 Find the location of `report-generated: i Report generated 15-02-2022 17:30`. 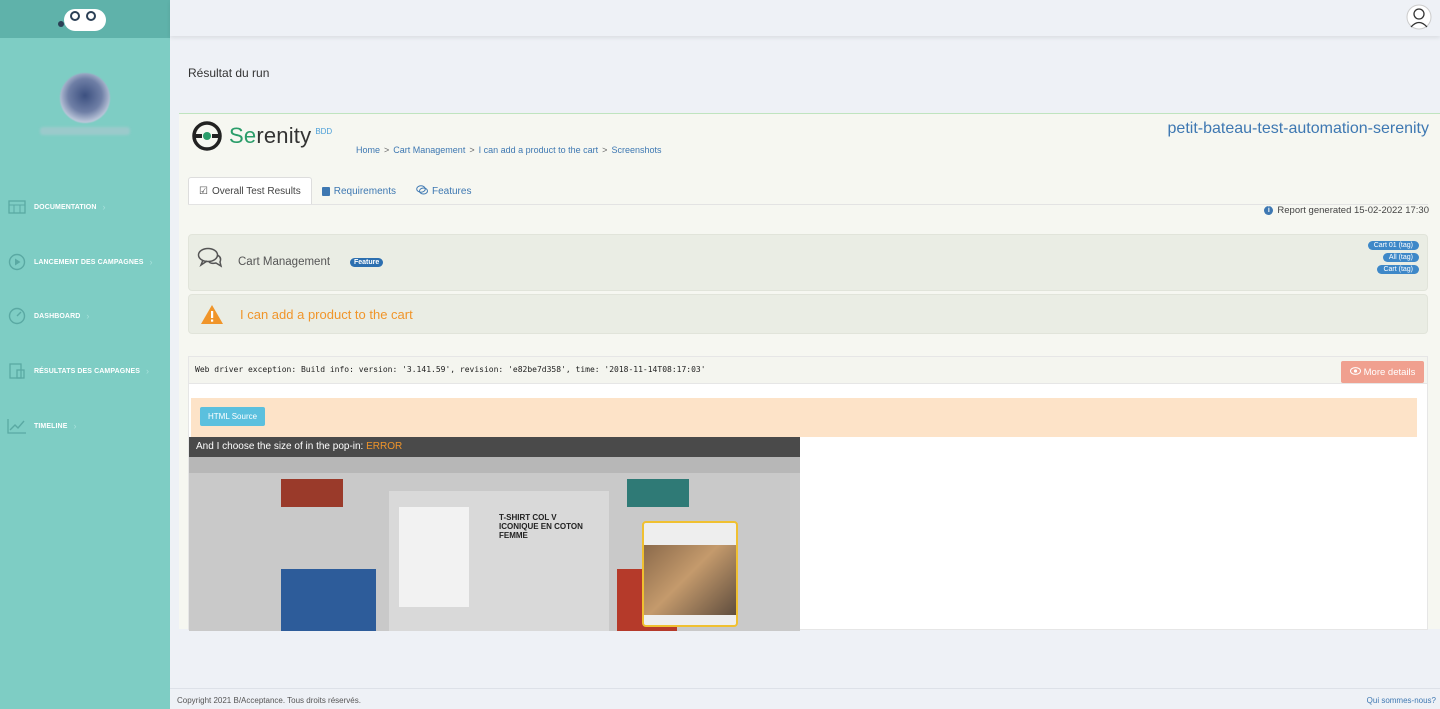

report-generated: i Report generated 15-02-2022 17:30 is located at coordinates (1346, 210).